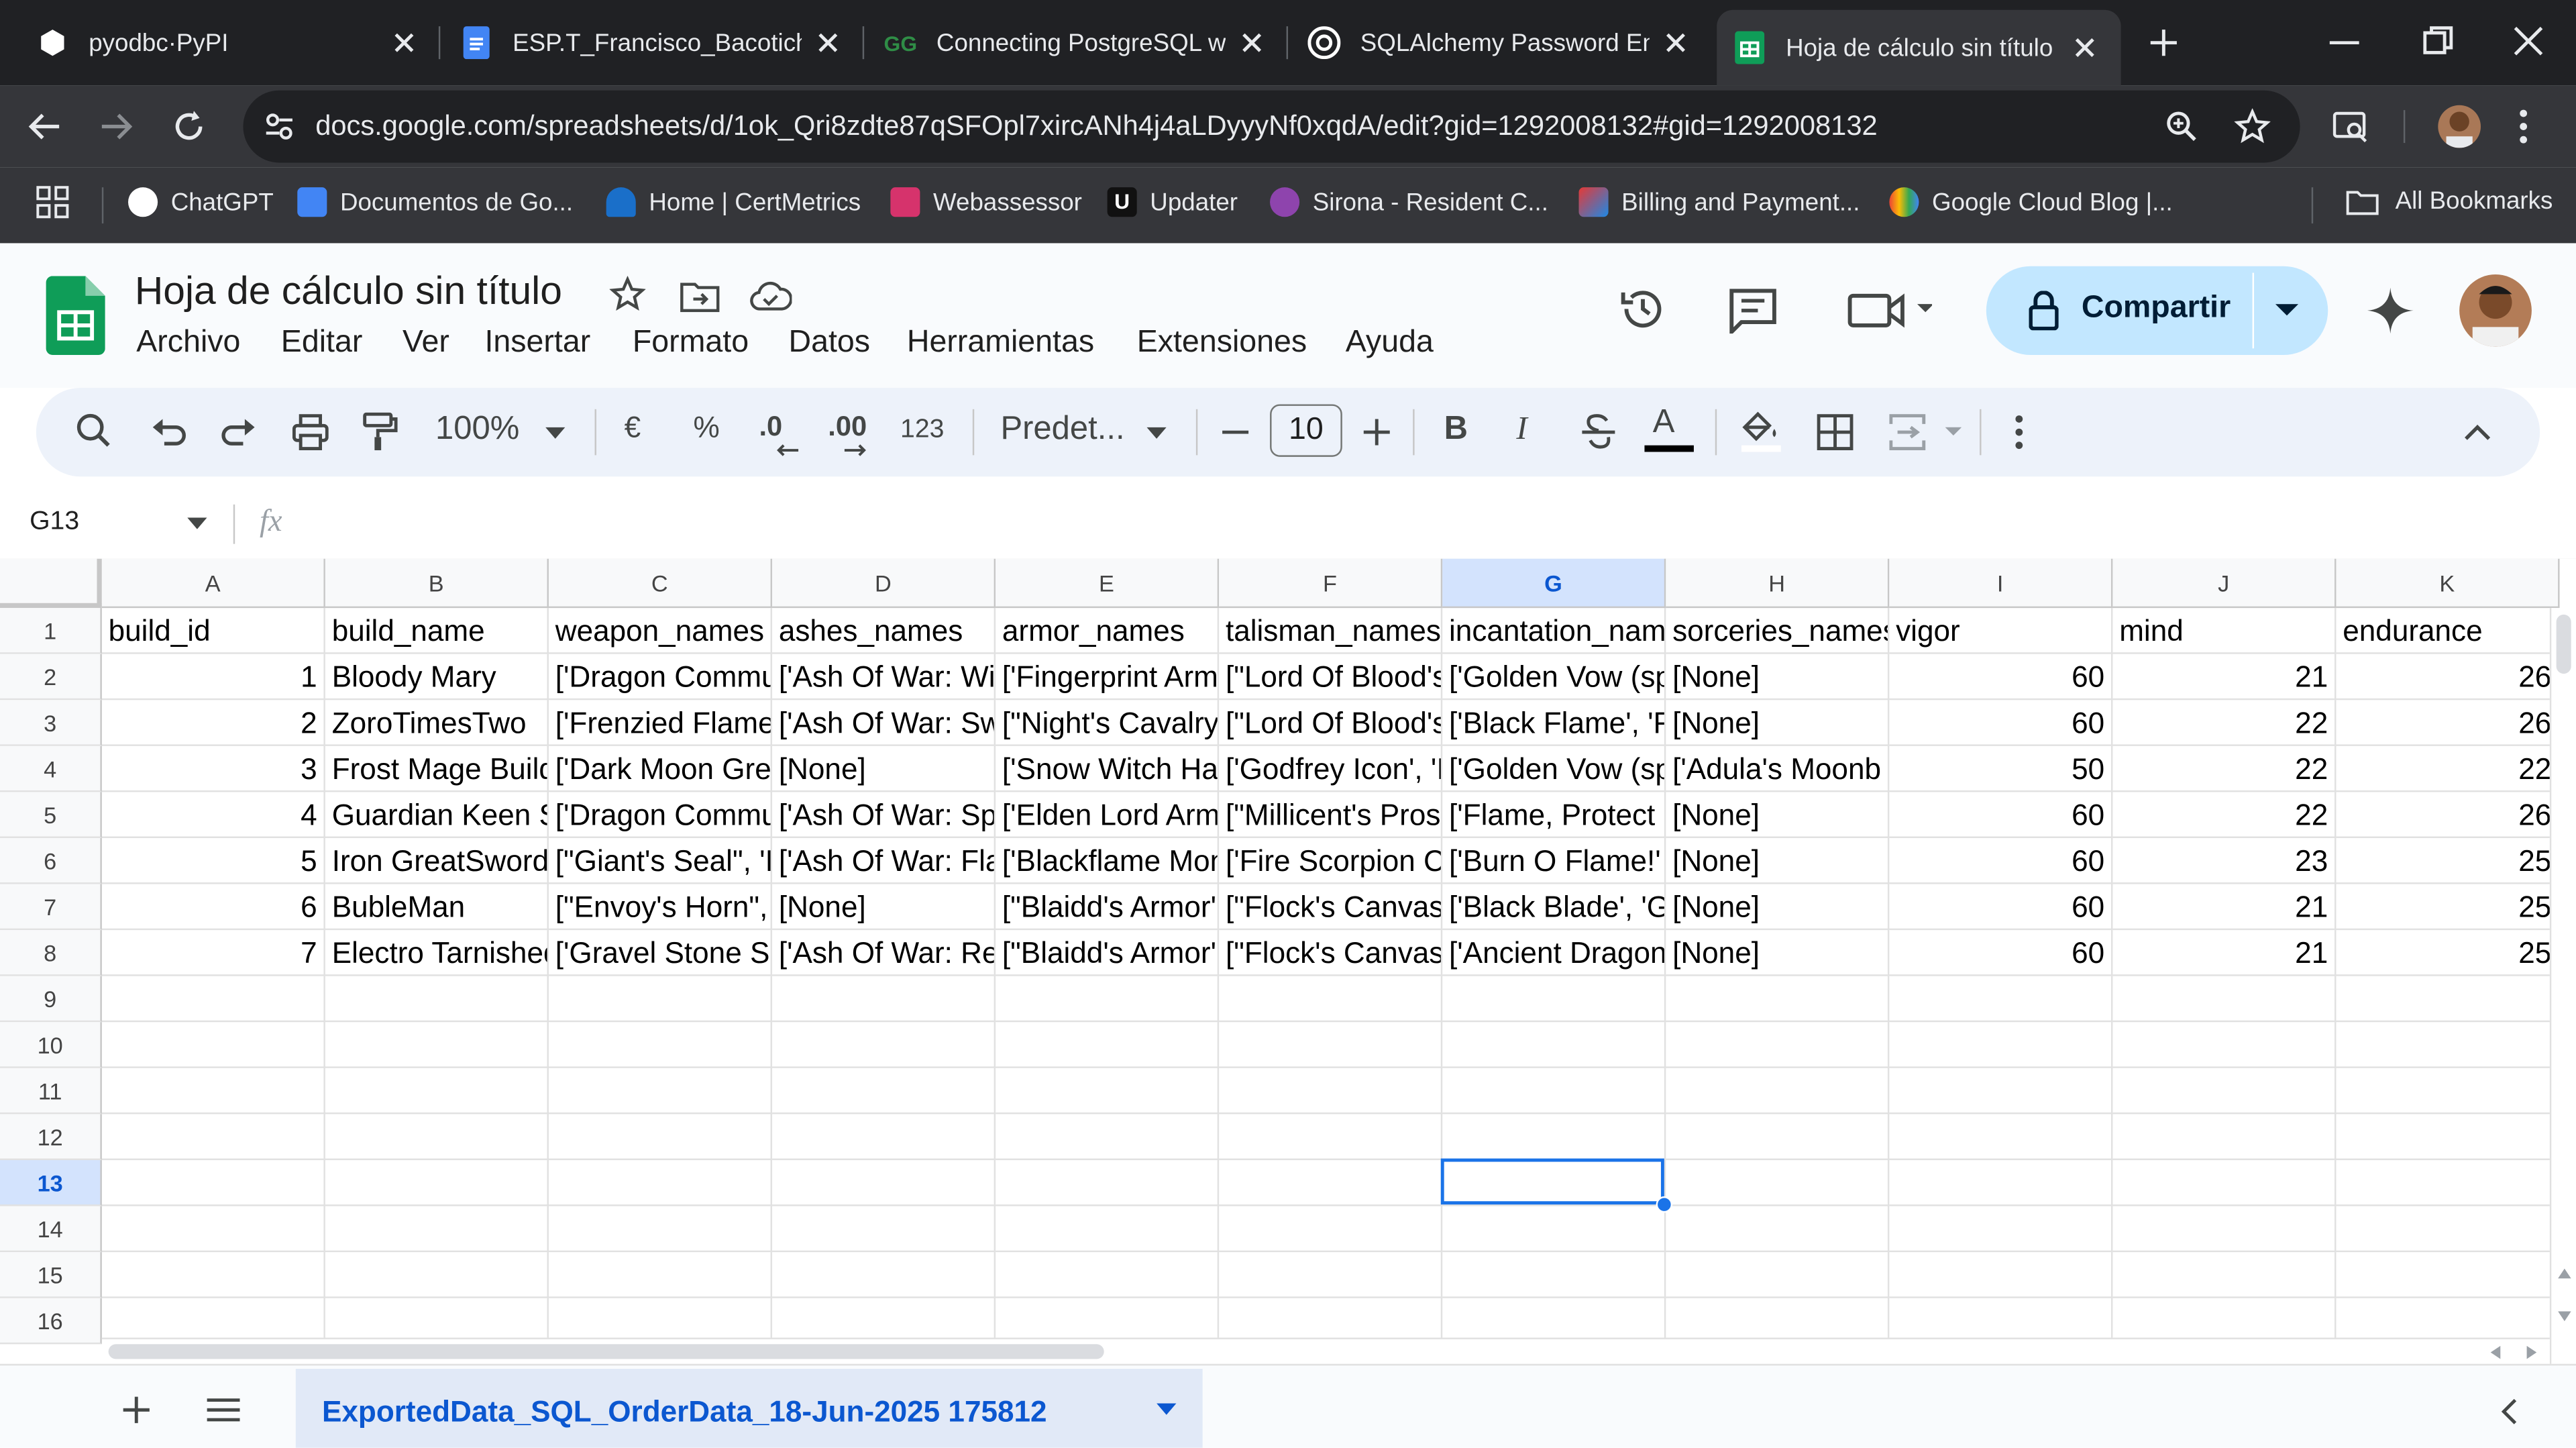  I want to click on column-header-g: G, so click(1554, 583).